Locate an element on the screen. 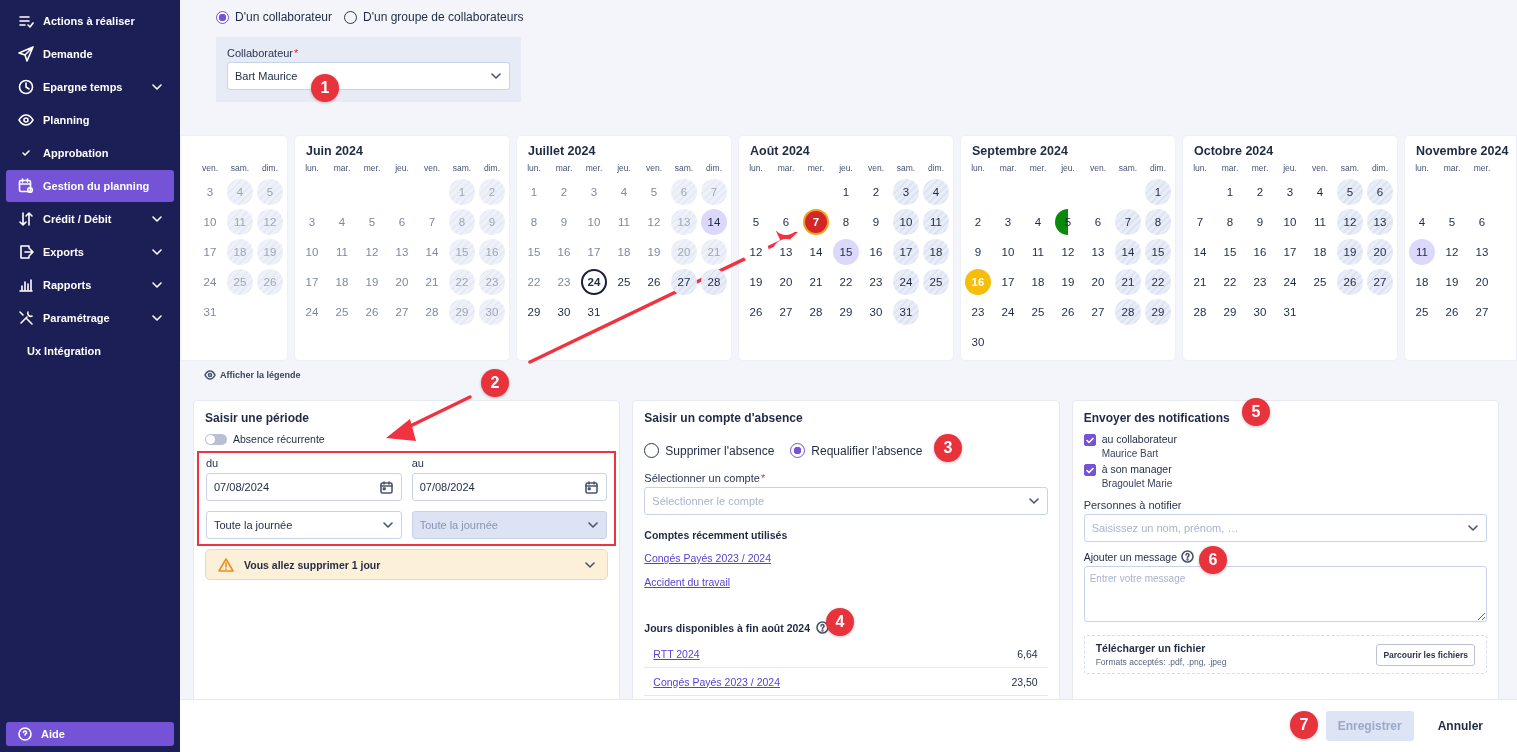 The image size is (1517, 752). calendar-day: 26 is located at coordinates (1350, 282).